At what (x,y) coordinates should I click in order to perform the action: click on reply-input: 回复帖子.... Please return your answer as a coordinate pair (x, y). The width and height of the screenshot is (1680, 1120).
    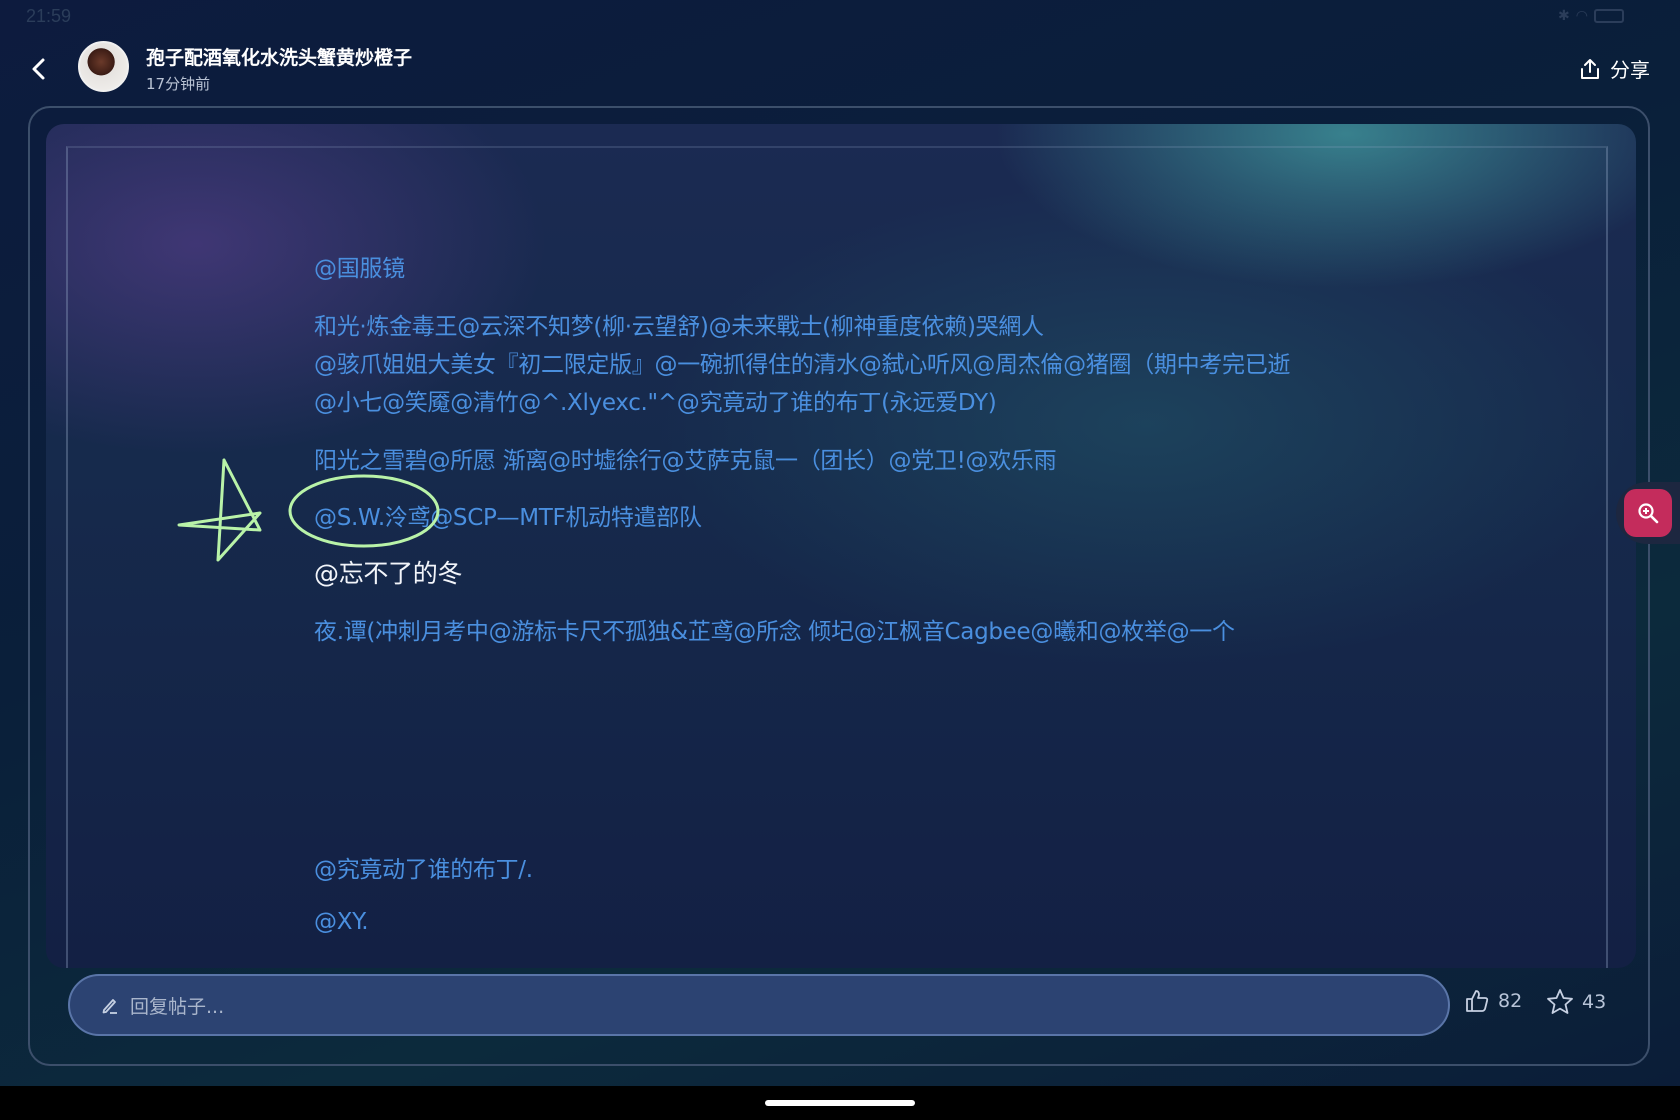
    Looking at the image, I should click on (759, 1005).